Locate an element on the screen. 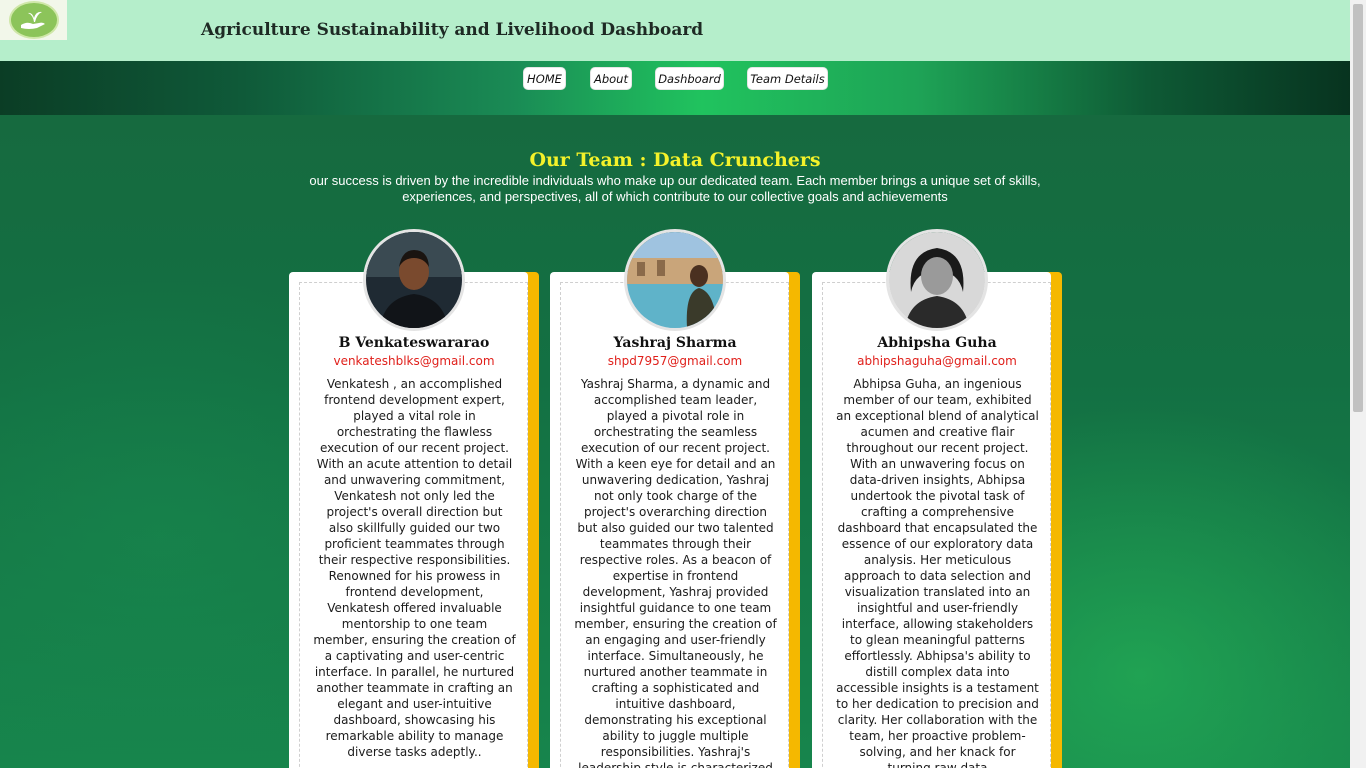 The image size is (1366, 768). member-name: Abhipsha Guha is located at coordinates (937, 343).